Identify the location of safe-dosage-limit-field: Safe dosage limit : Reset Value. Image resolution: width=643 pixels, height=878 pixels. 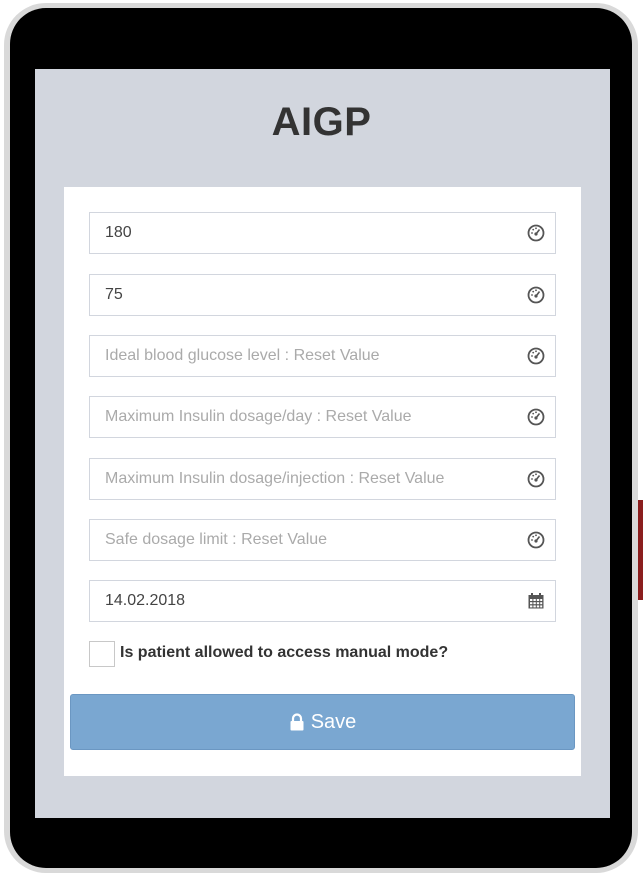
(322, 540).